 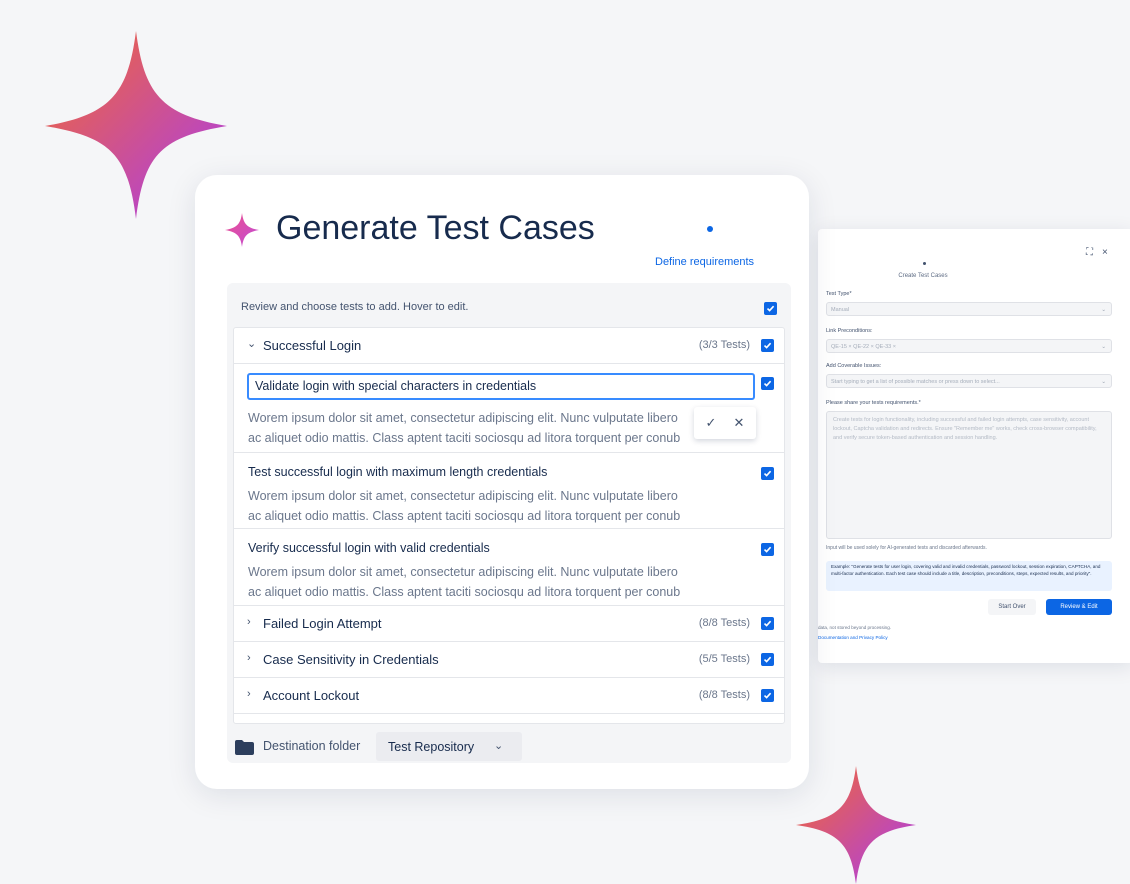 What do you see at coordinates (873, 403) in the screenshot?
I see `requirements-label: Please share your tests requirements.*` at bounding box center [873, 403].